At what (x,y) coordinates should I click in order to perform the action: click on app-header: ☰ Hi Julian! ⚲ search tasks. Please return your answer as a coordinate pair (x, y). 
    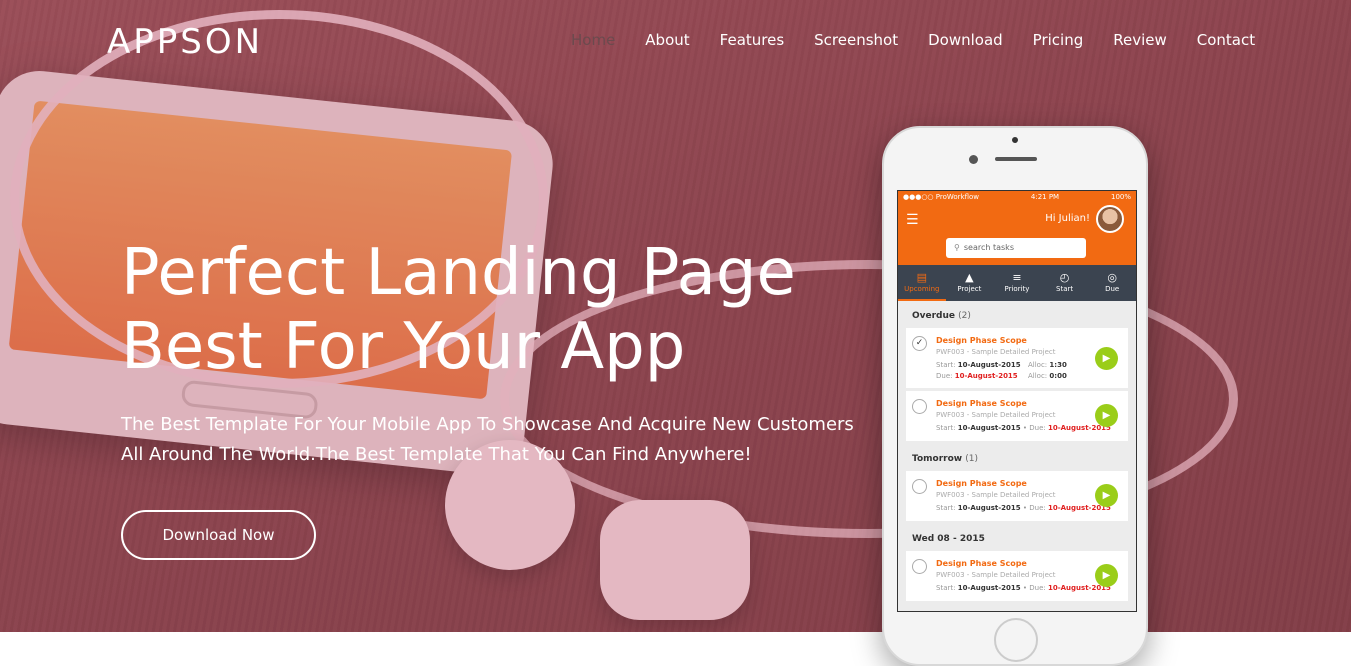
    Looking at the image, I should click on (1017, 234).